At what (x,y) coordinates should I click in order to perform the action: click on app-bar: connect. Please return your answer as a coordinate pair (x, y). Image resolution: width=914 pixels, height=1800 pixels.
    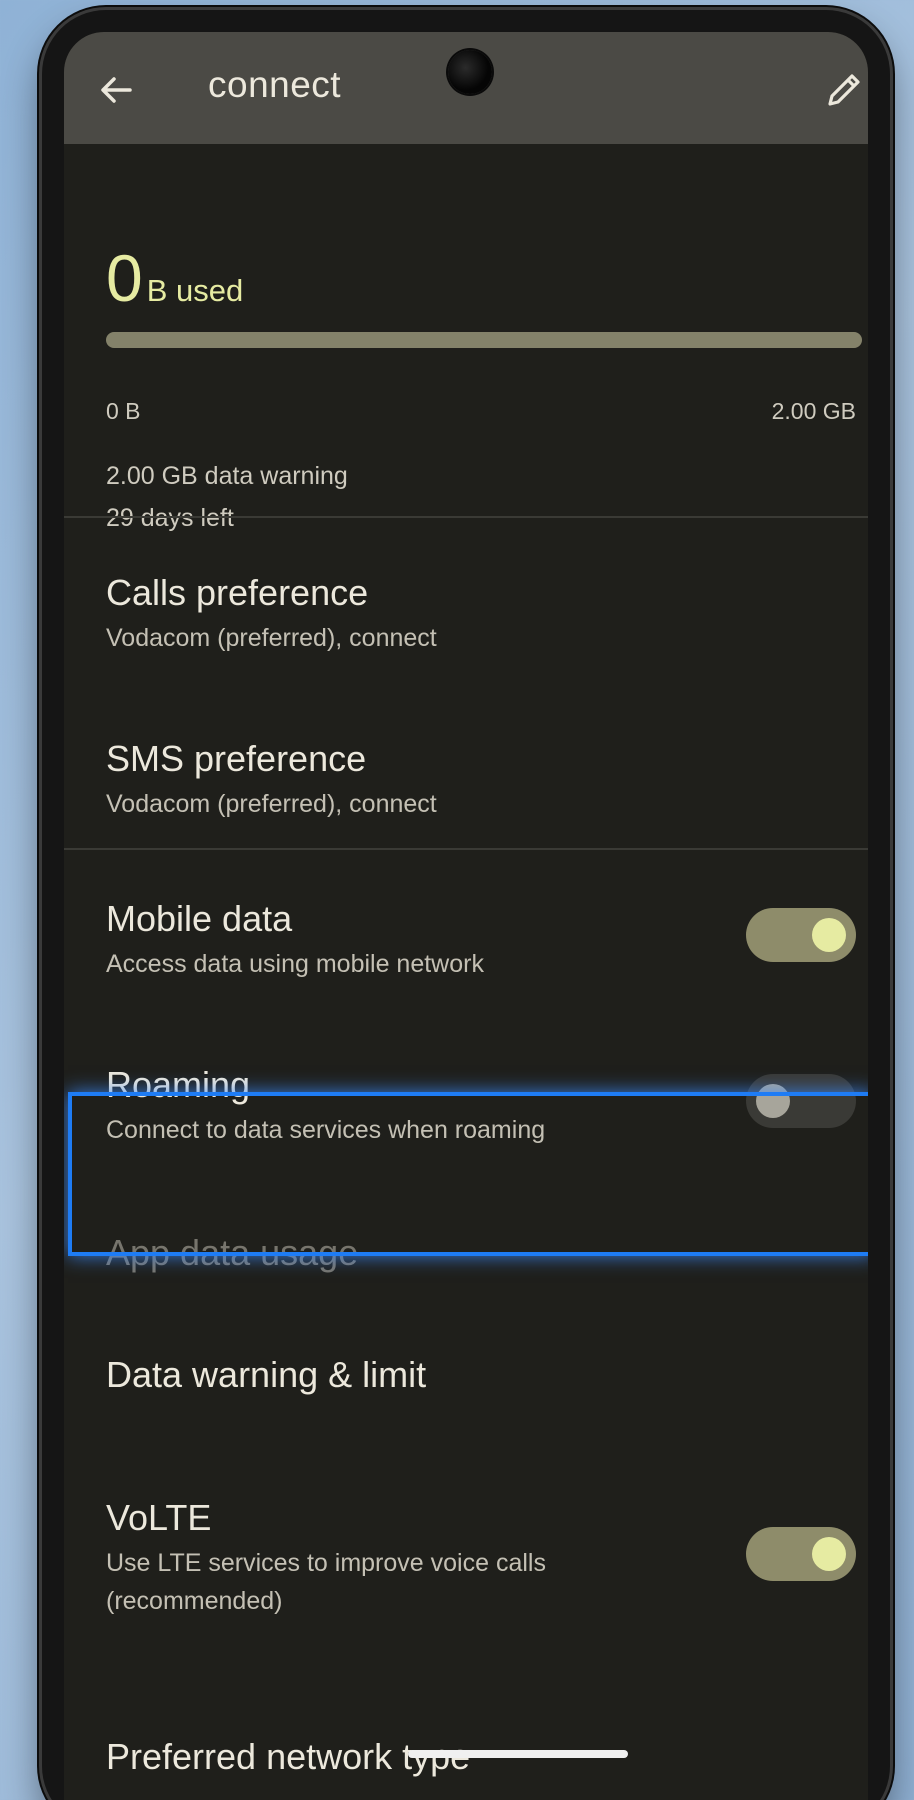
    Looking at the image, I should click on (466, 88).